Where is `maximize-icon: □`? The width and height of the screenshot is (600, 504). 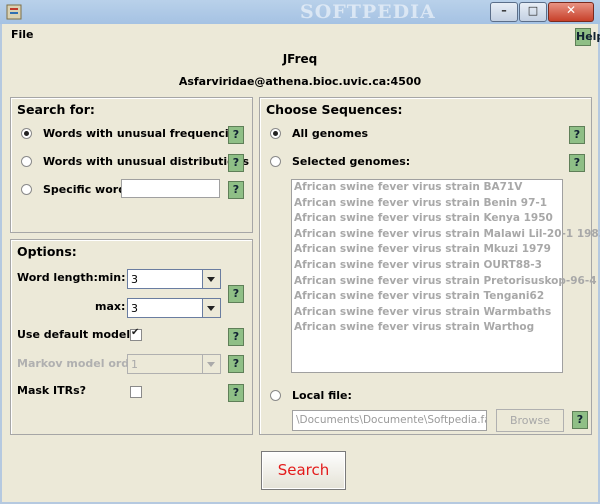 maximize-icon: □ is located at coordinates (533, 10).